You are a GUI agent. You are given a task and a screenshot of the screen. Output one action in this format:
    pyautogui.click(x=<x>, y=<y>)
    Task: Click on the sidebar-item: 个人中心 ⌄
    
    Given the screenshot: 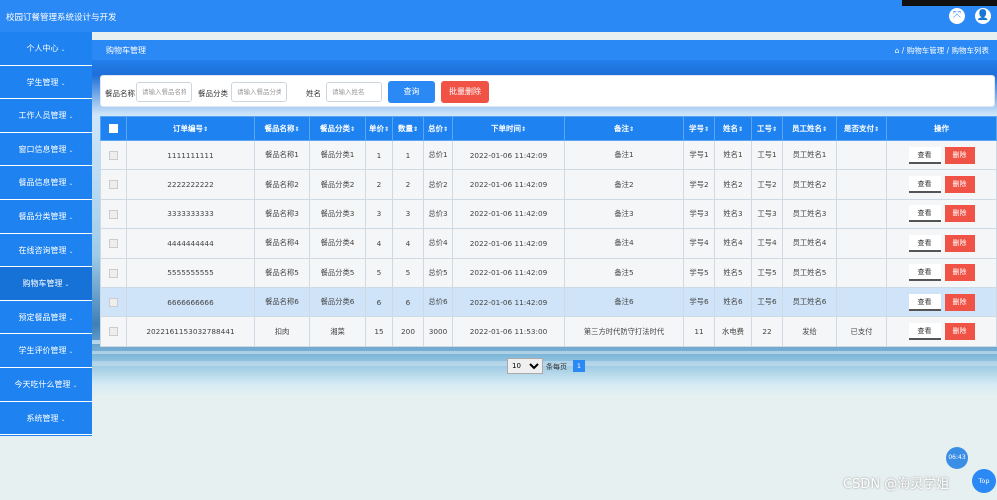 What is the action you would take?
    pyautogui.click(x=46, y=49)
    